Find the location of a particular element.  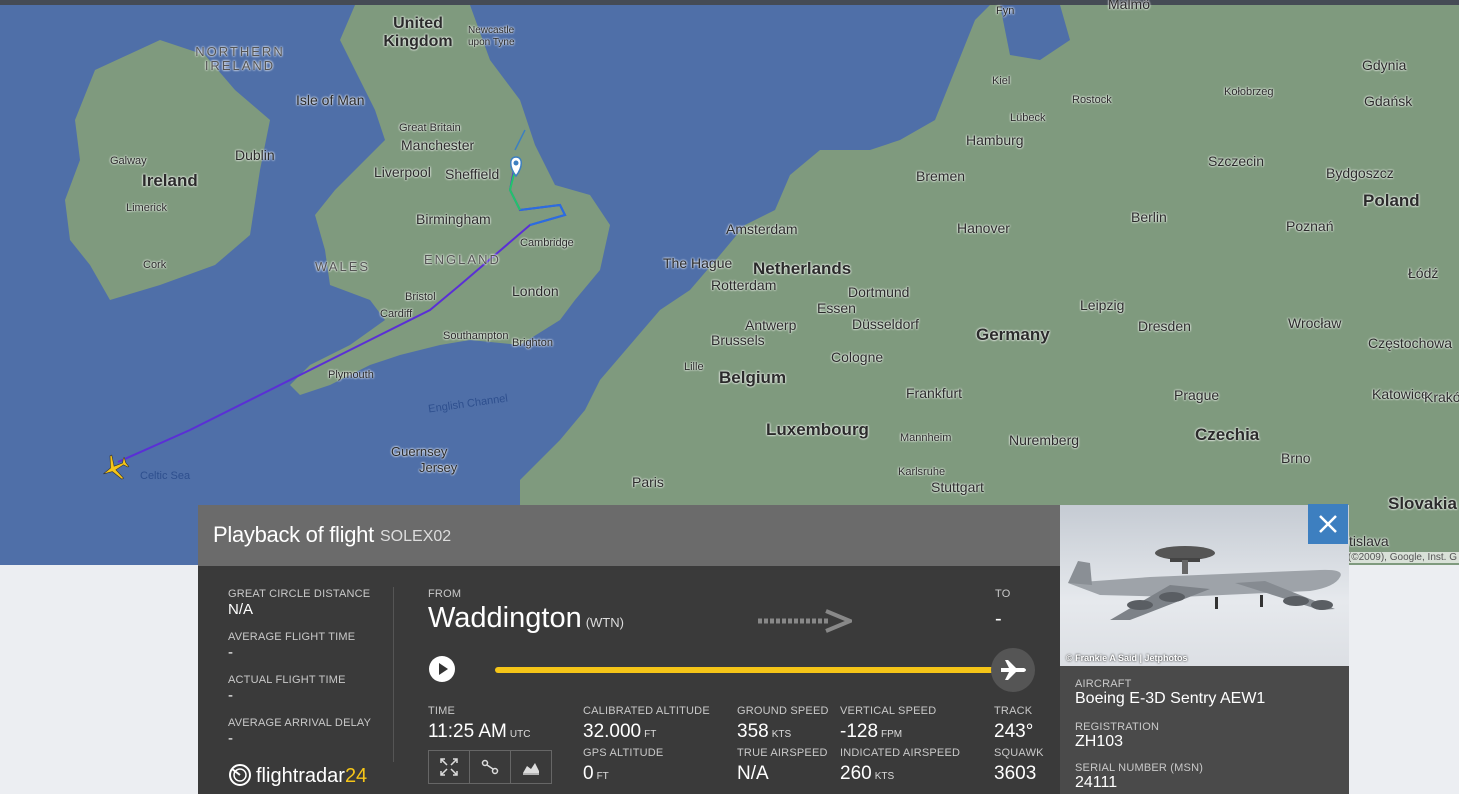

map-label: Manchester is located at coordinates (438, 145).